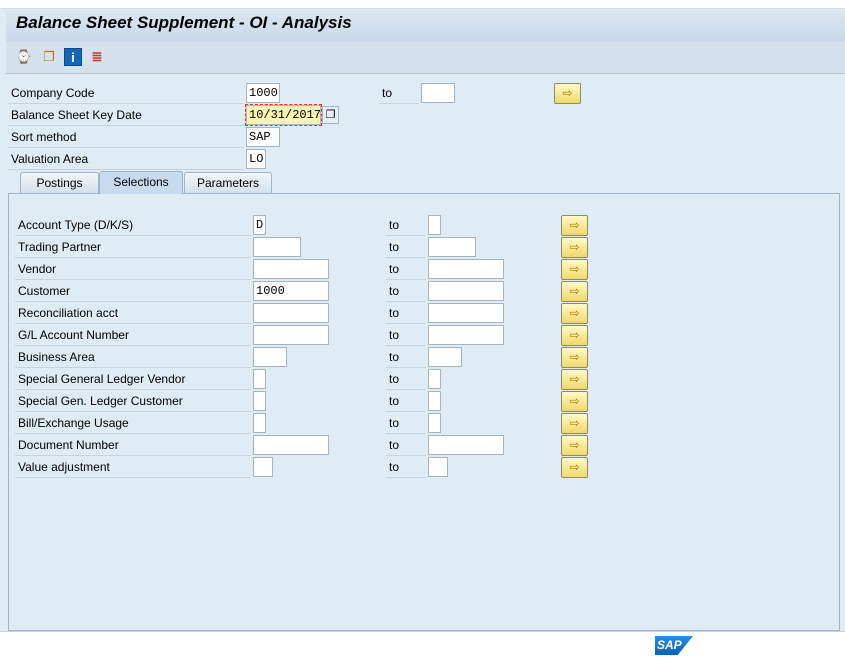 Image resolution: width=845 pixels, height=658 pixels. What do you see at coordinates (141, 182) in the screenshot?
I see `tab-selections: Selections` at bounding box center [141, 182].